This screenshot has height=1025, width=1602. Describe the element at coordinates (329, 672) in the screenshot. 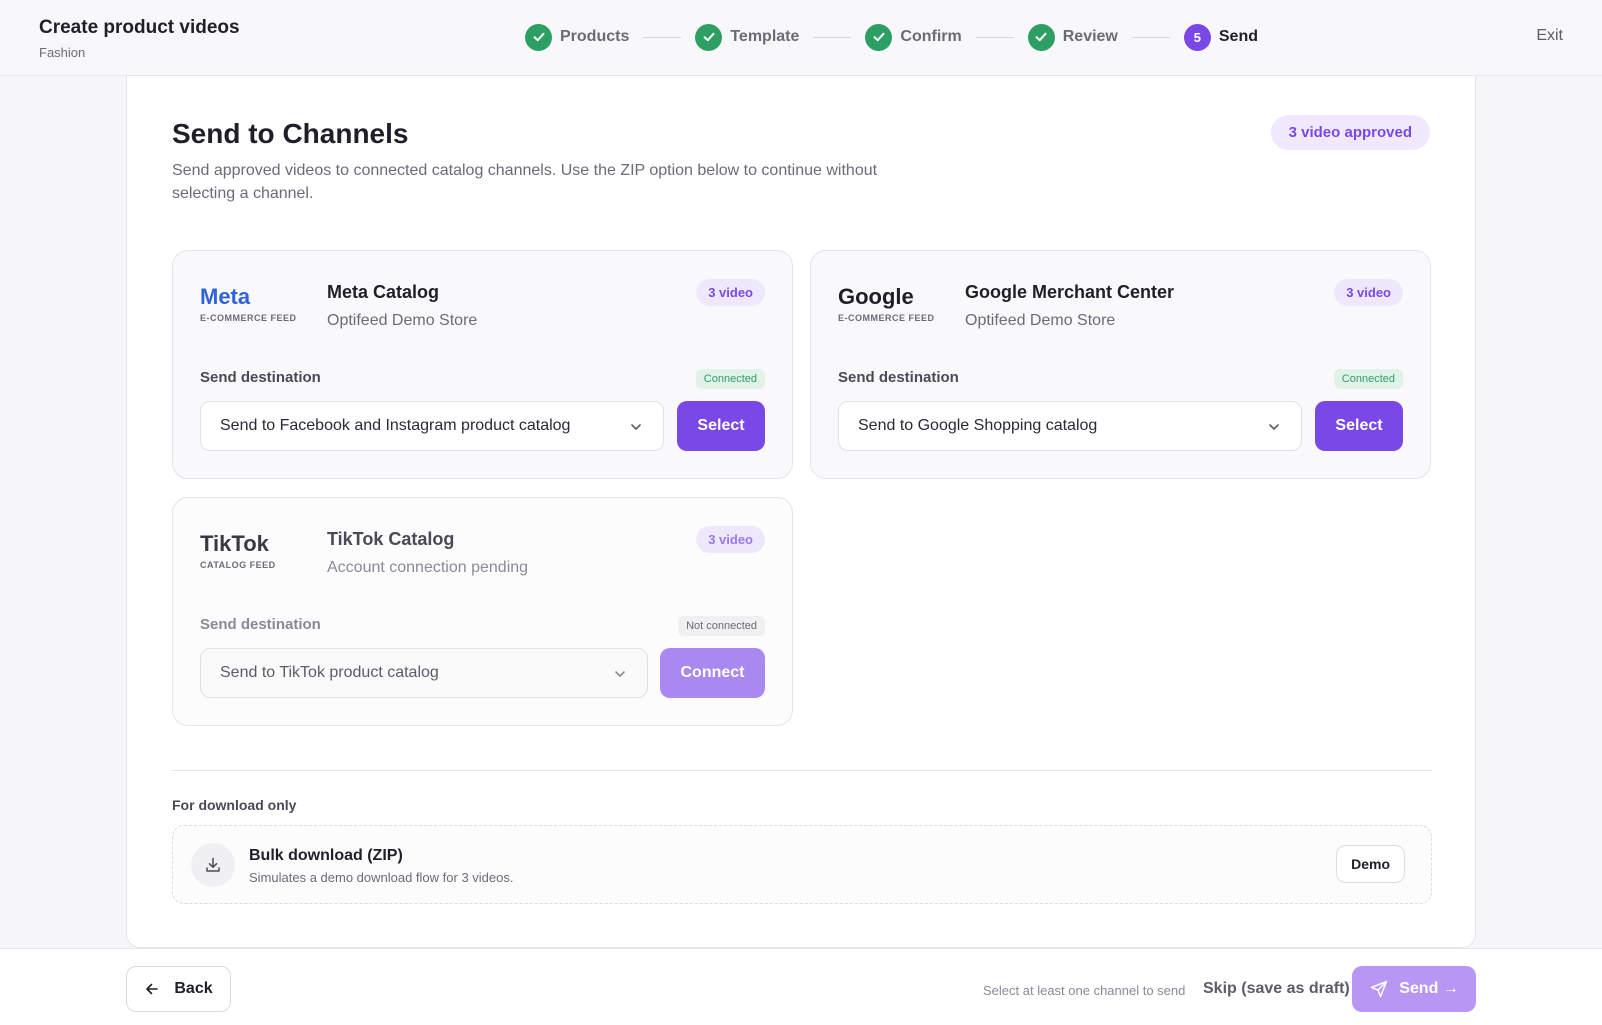

I see `destination-value: Send to TikTok product catalog` at that location.